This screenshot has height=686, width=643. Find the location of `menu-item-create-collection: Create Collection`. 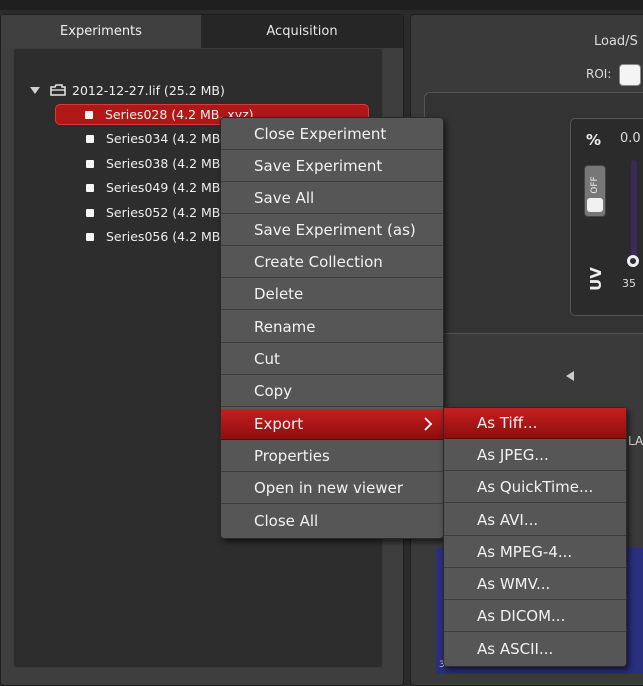

menu-item-create-collection: Create Collection is located at coordinates (332, 262).